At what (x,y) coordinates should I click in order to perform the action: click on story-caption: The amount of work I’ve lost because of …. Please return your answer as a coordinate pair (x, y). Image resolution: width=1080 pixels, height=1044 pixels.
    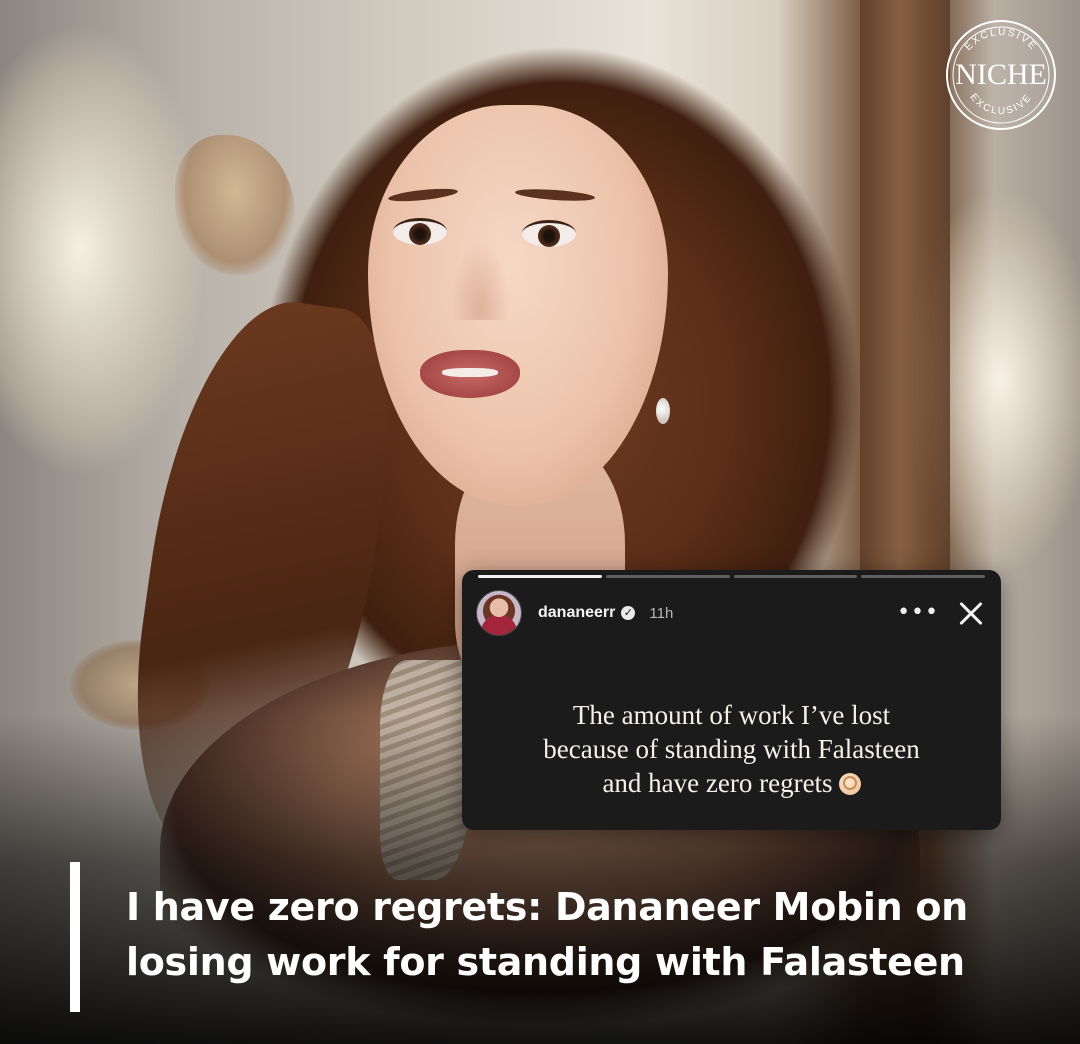
    Looking at the image, I should click on (731, 749).